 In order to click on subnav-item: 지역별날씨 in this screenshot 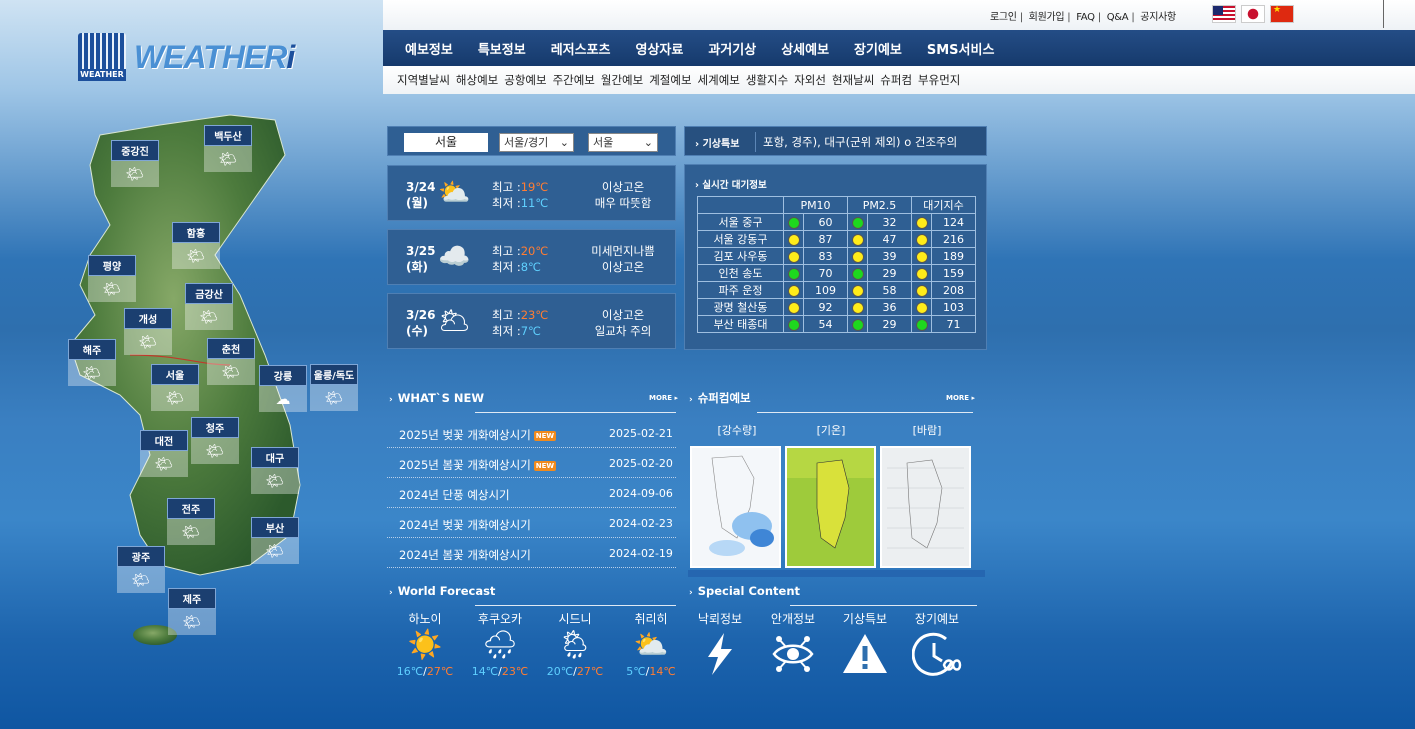, I will do `click(423, 80)`.